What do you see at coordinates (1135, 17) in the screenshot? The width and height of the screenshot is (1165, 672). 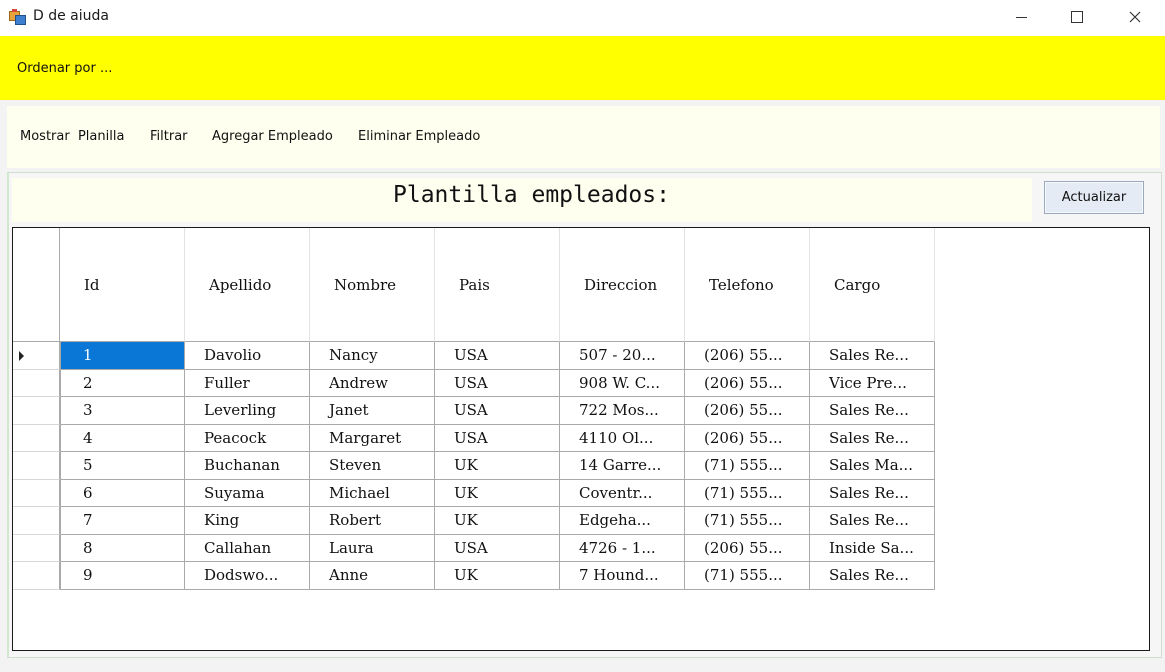 I see `close-button` at bounding box center [1135, 17].